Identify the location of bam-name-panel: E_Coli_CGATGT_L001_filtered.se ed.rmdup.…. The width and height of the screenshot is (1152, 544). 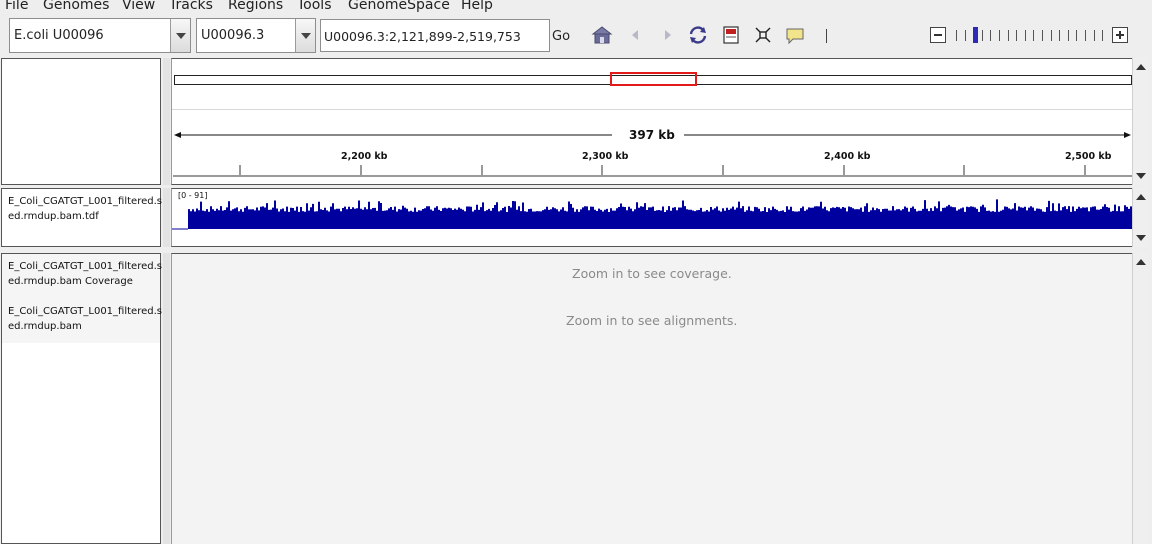
(81, 398).